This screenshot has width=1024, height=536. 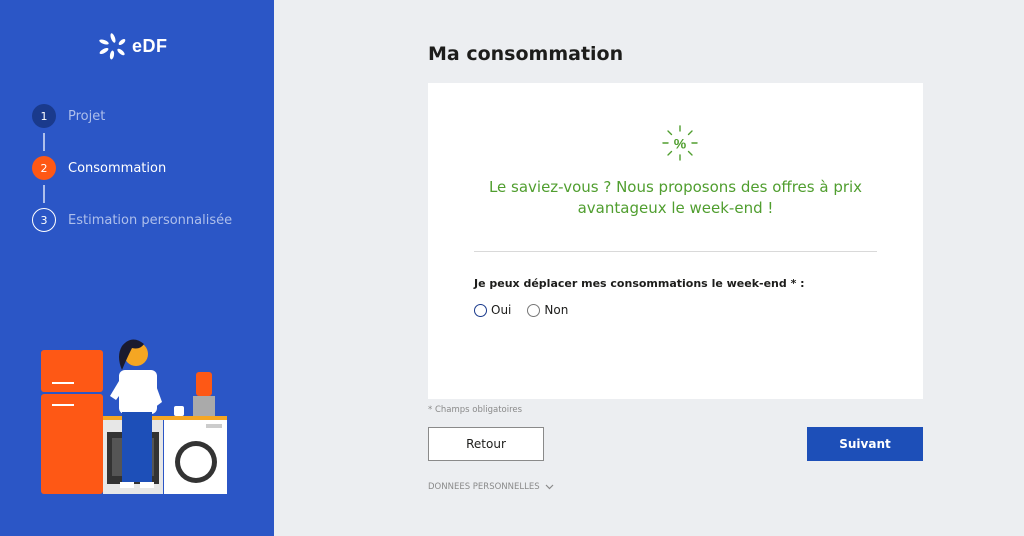 What do you see at coordinates (44, 116) in the screenshot?
I see `step-number: 1` at bounding box center [44, 116].